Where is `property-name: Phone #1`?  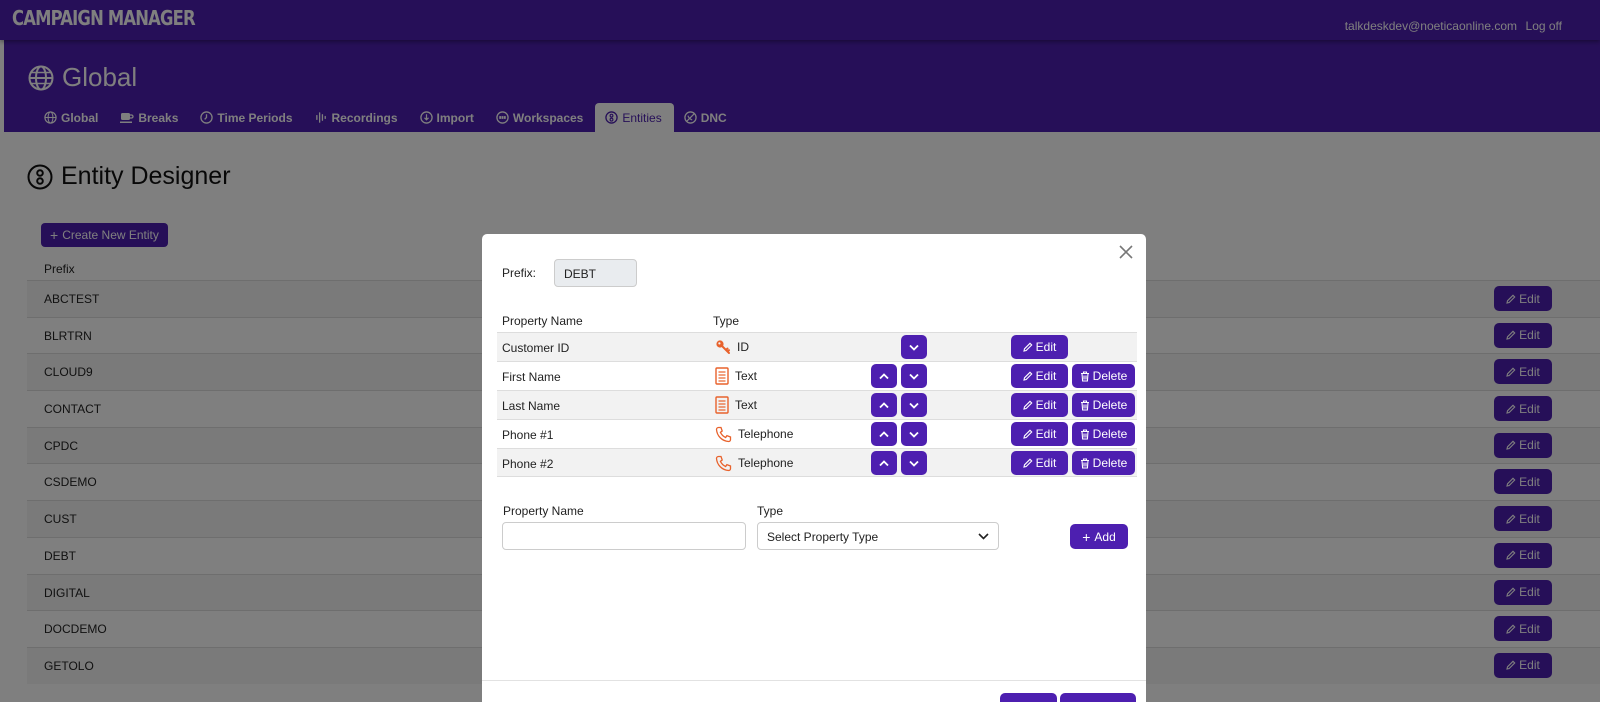 property-name: Phone #1 is located at coordinates (528, 435).